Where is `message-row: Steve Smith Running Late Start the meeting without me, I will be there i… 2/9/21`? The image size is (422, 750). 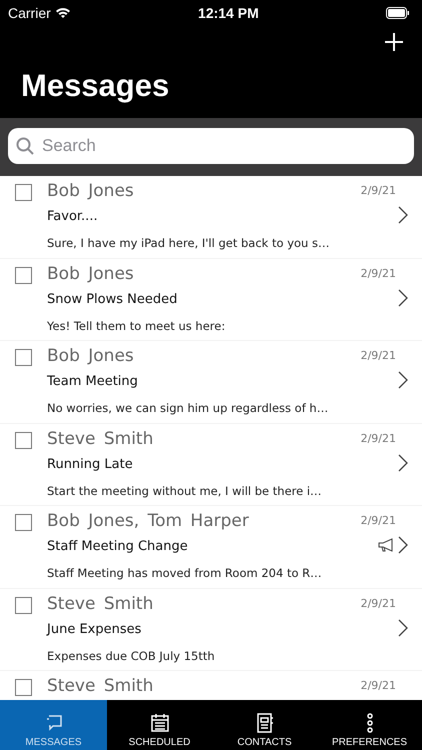 message-row: Steve Smith Running Late Start the meeting without me, I will be there i… 2/9/21 is located at coordinates (211, 465).